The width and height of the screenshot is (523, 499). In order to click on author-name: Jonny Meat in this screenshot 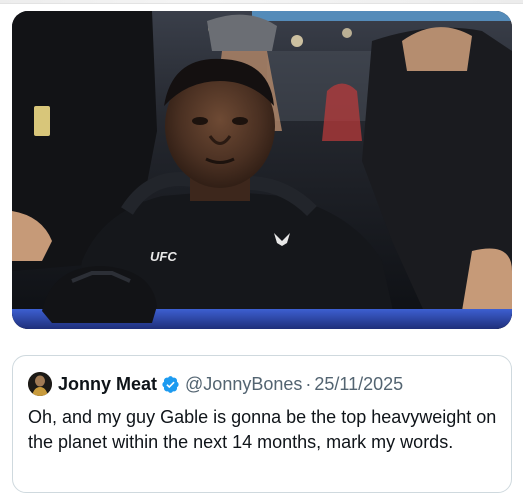, I will do `click(107, 384)`.